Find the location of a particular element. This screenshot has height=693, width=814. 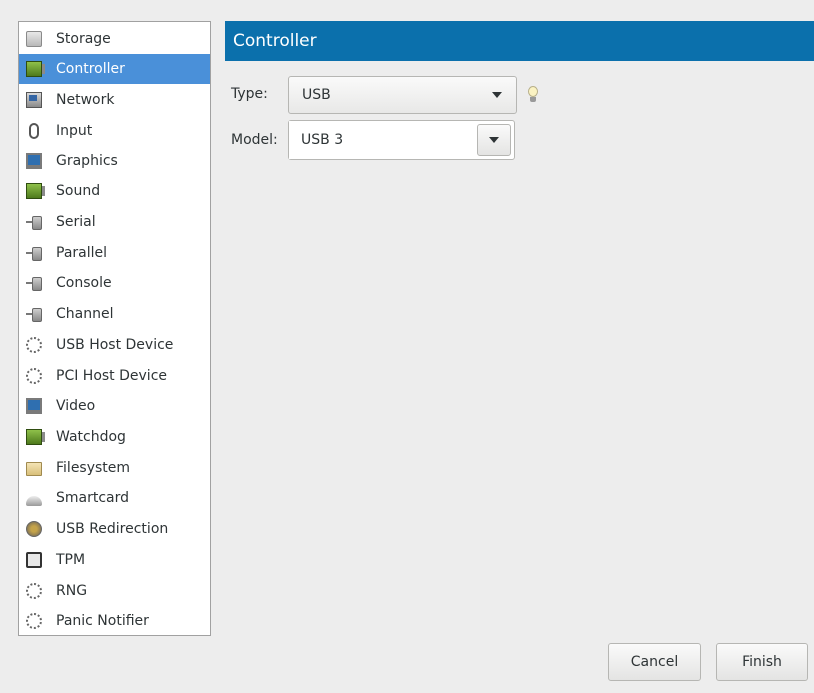

sidebar-item-smartcard: Smartcard is located at coordinates (114, 498).